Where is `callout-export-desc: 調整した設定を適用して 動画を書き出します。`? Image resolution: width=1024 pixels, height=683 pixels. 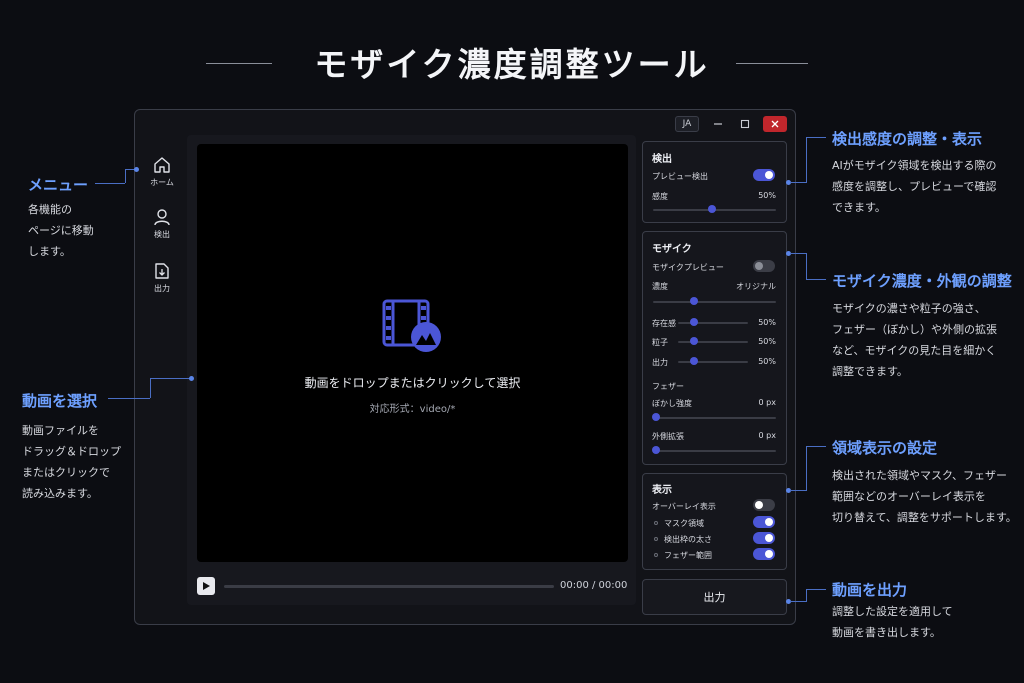 callout-export-desc: 調整した設定を適用して 動画を書き出します。 is located at coordinates (892, 622).